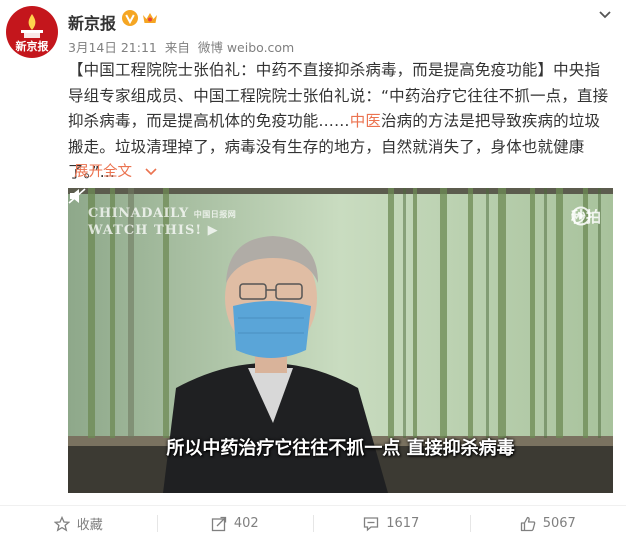 Image resolution: width=626 pixels, height=541 pixels. Describe the element at coordinates (246, 523) in the screenshot. I see `share-count: 402` at that location.